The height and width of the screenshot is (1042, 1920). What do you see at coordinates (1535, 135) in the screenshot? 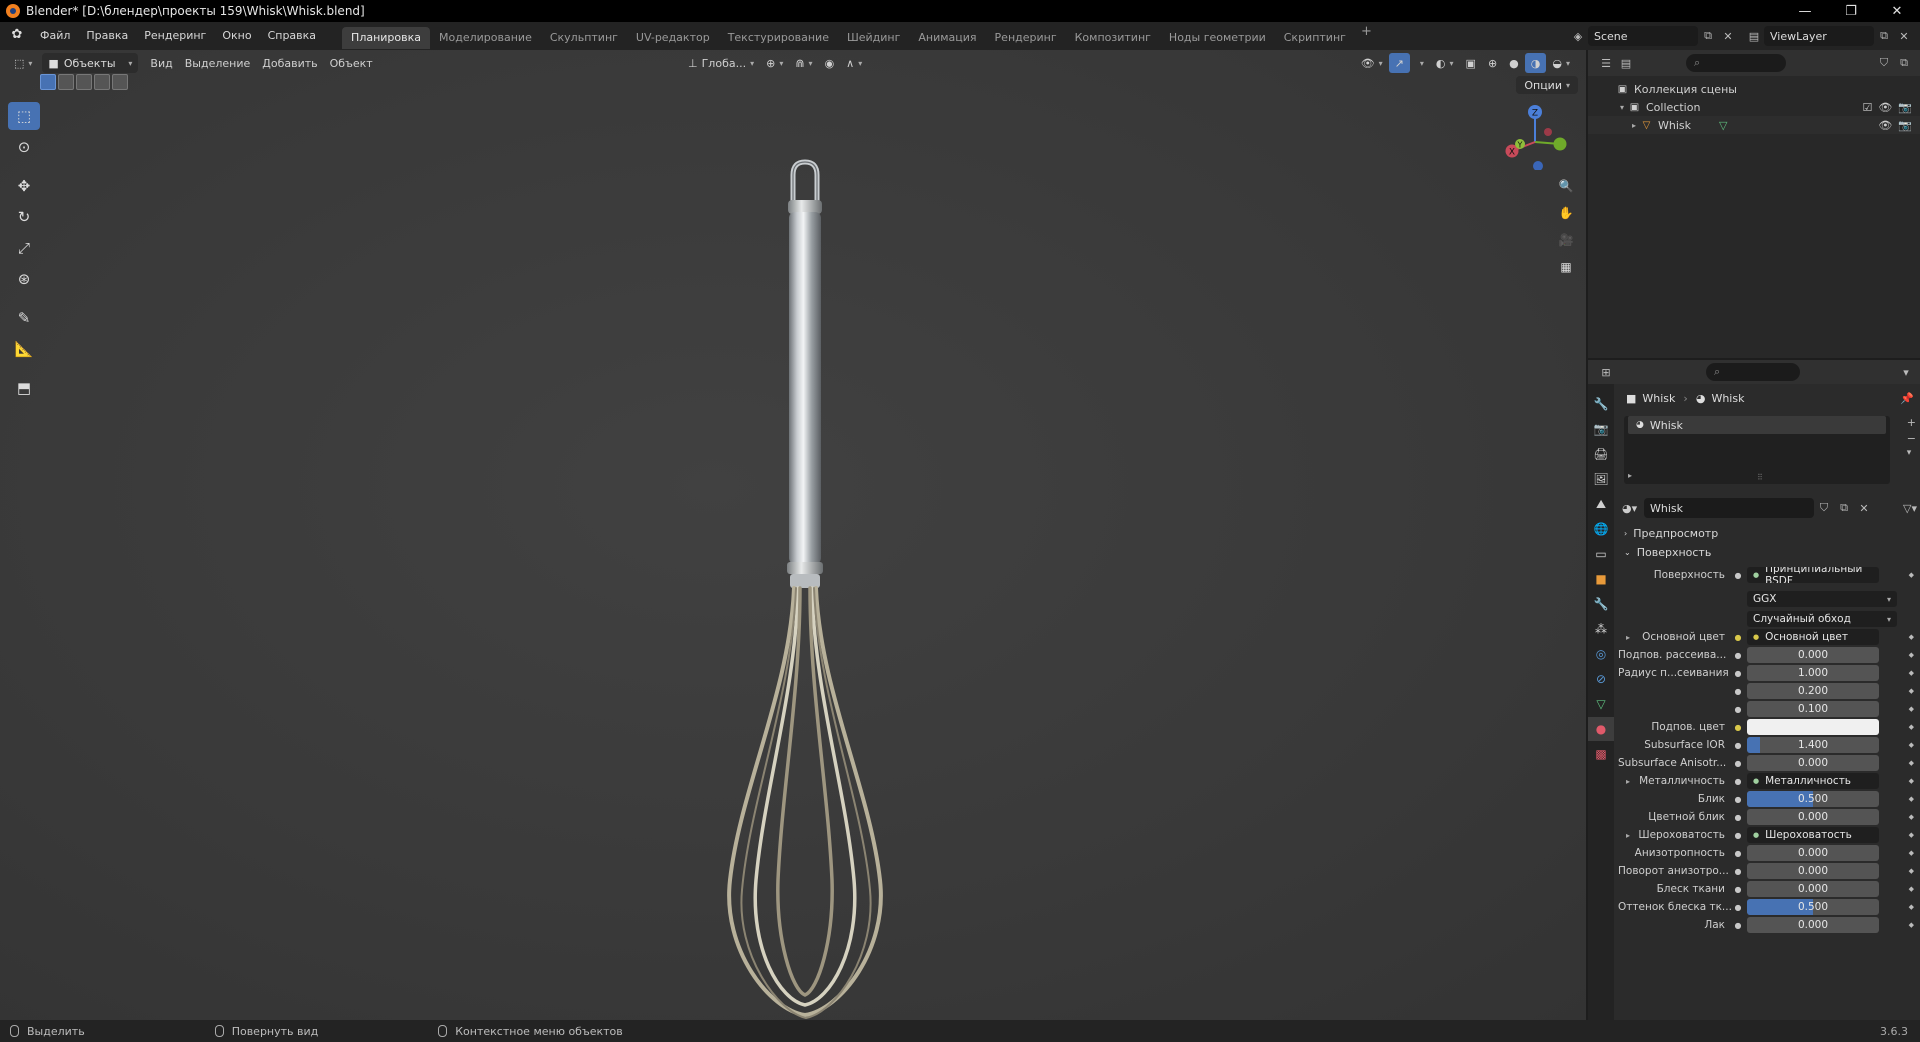
I see `navigation-gizmo: Z X Y` at bounding box center [1535, 135].